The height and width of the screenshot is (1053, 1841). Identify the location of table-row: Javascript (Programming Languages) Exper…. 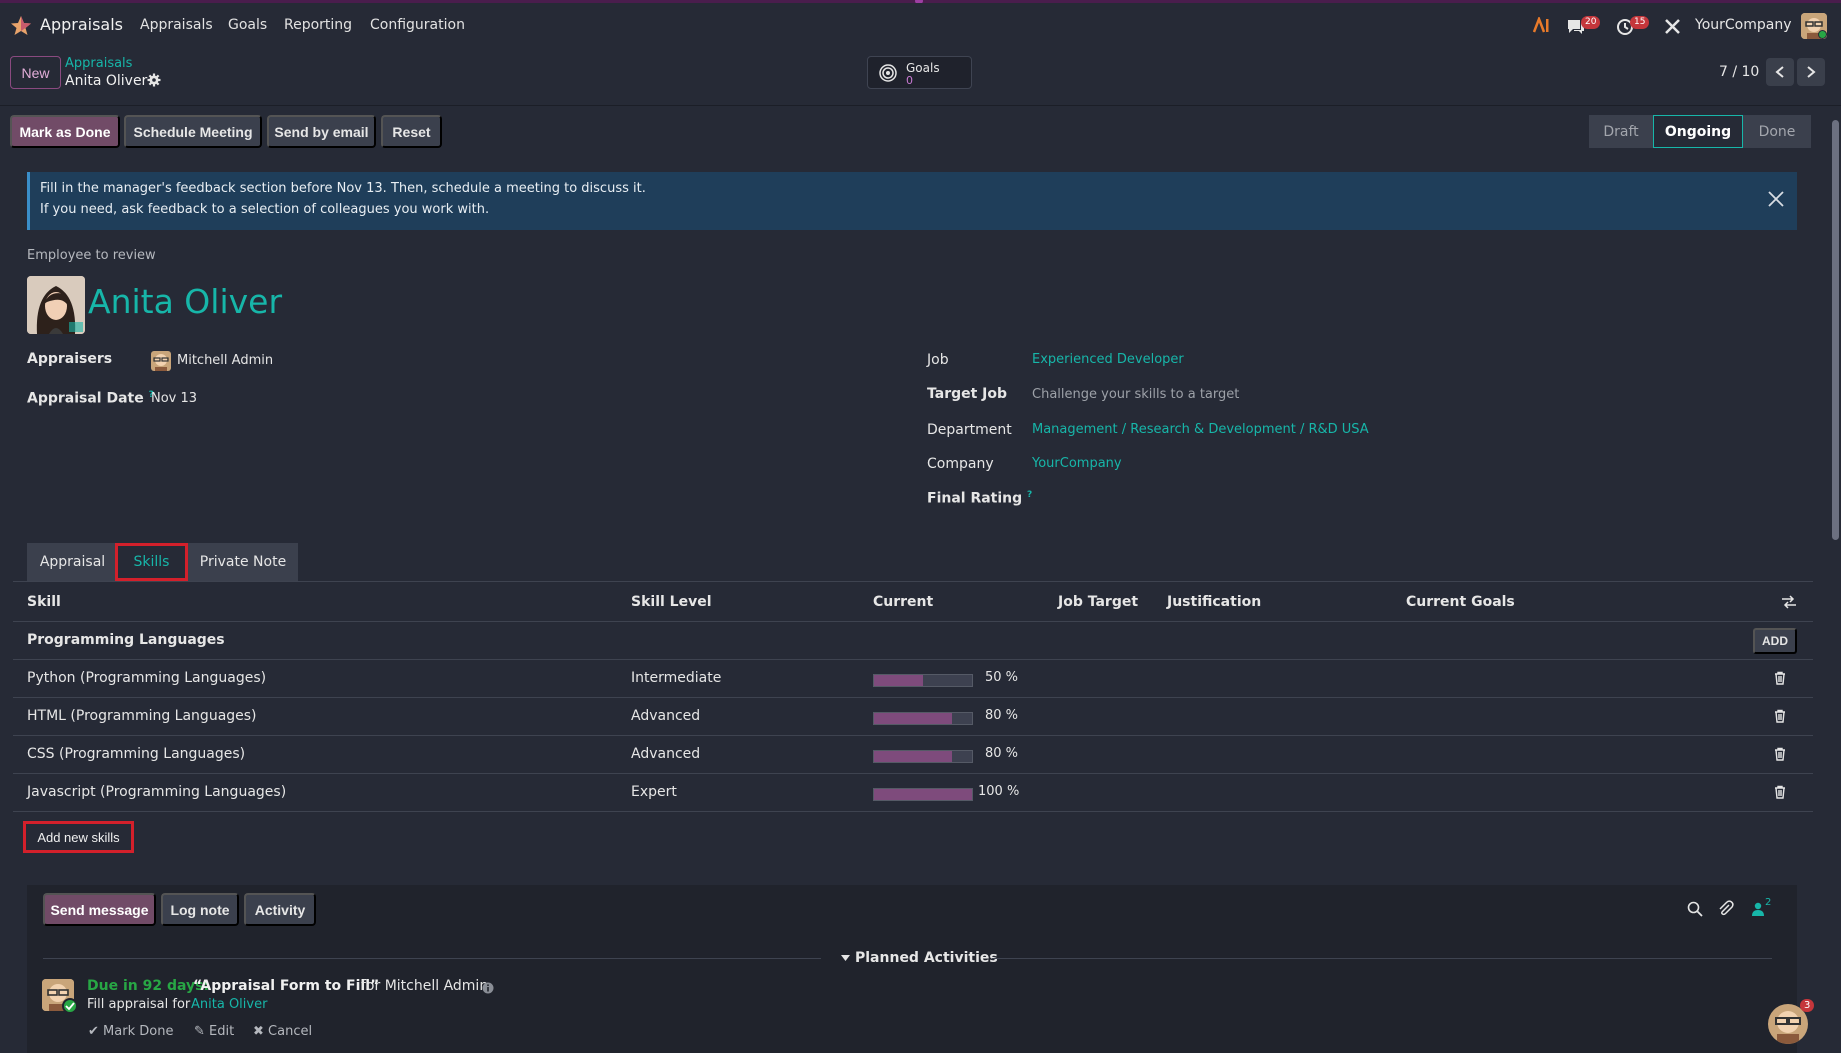
(913, 793).